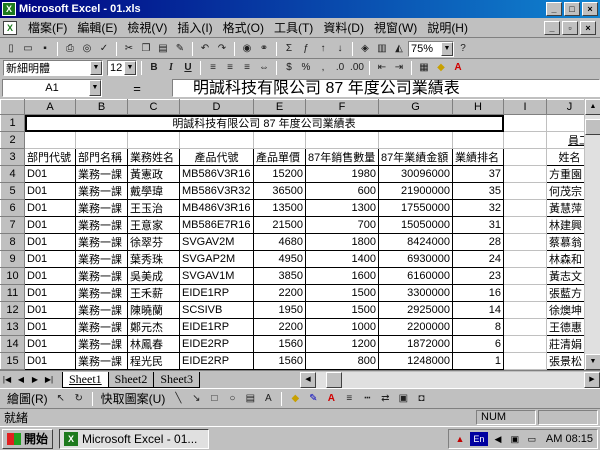  I want to click on data-cell: 1000, so click(342, 327).